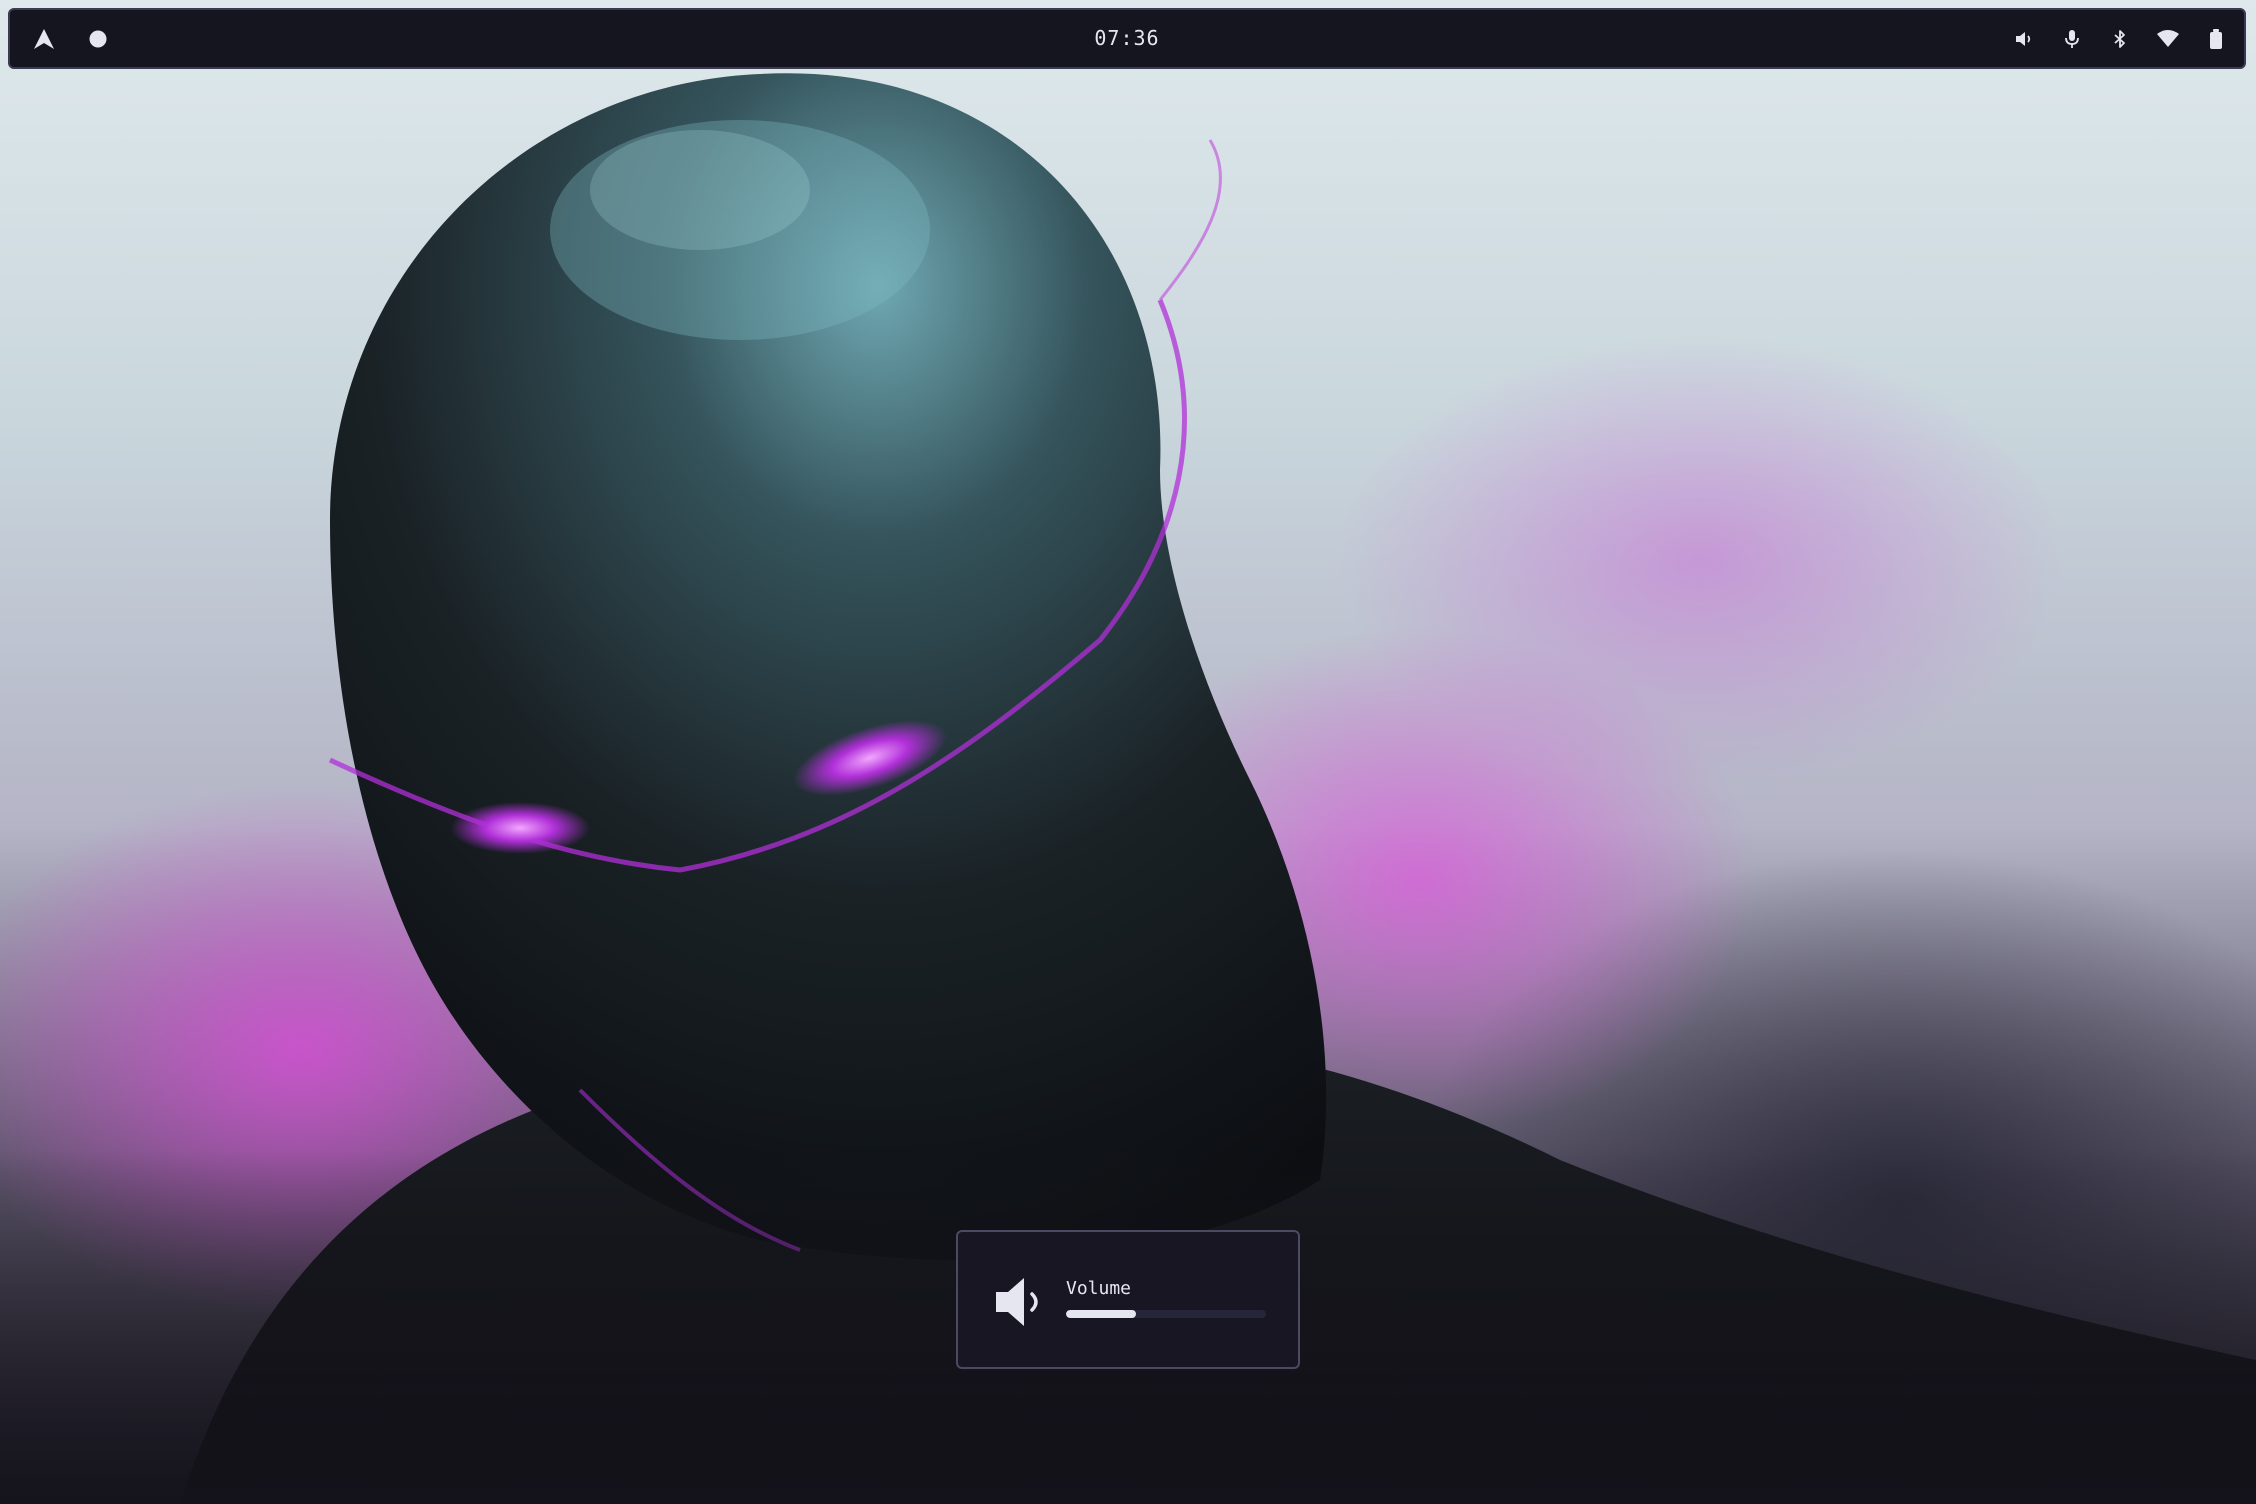  I want to click on bluetooth-icon, so click(2120, 39).